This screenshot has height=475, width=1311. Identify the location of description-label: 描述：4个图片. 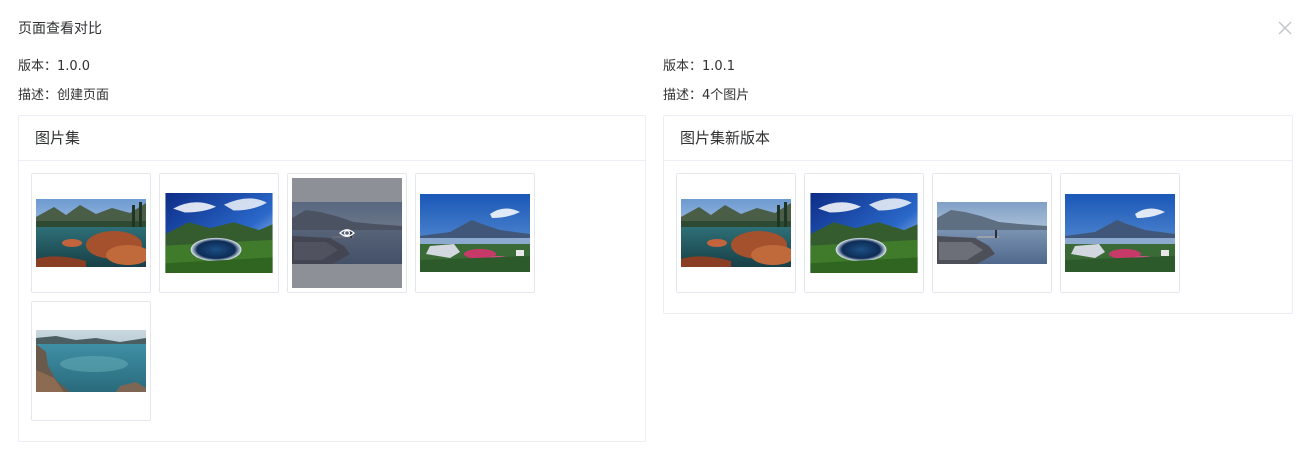
(706, 95).